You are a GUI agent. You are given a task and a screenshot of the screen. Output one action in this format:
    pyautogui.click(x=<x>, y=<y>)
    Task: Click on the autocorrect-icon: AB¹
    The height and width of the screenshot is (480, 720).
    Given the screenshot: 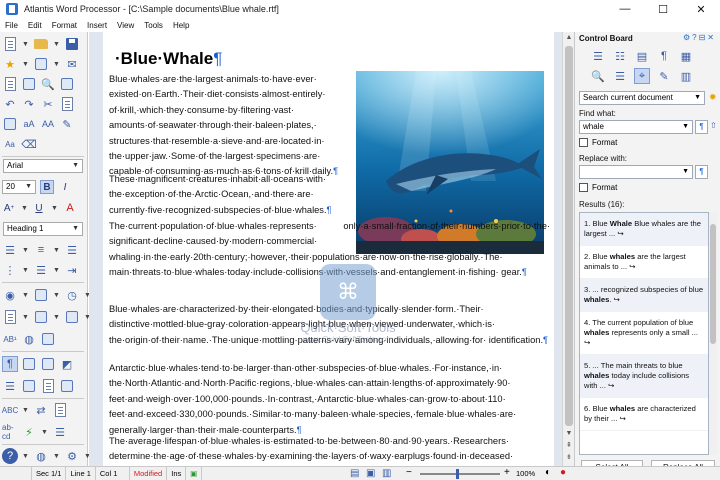 What is the action you would take?
    pyautogui.click(x=10, y=339)
    